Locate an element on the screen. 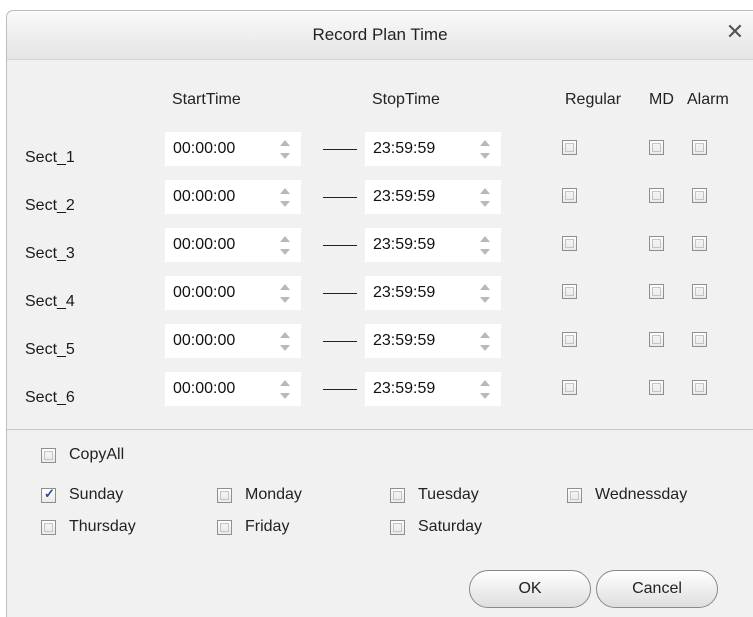 This screenshot has width=753, height=617. day-label-monday: Monday is located at coordinates (273, 494).